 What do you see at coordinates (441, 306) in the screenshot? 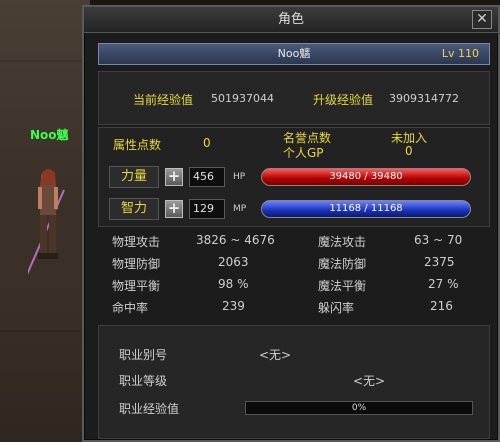
I see `stat-value: 216` at bounding box center [441, 306].